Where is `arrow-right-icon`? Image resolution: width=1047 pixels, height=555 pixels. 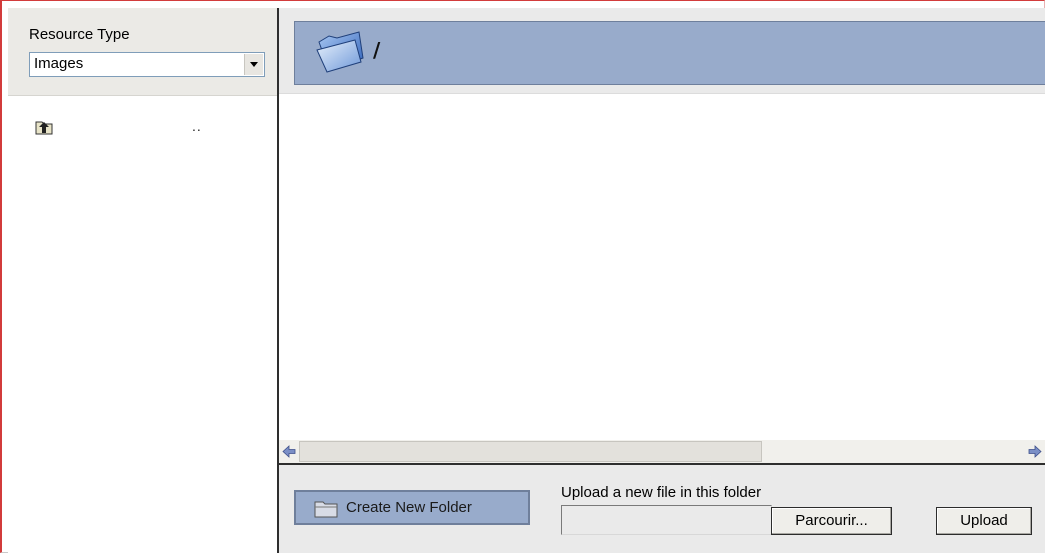
arrow-right-icon is located at coordinates (1035, 451).